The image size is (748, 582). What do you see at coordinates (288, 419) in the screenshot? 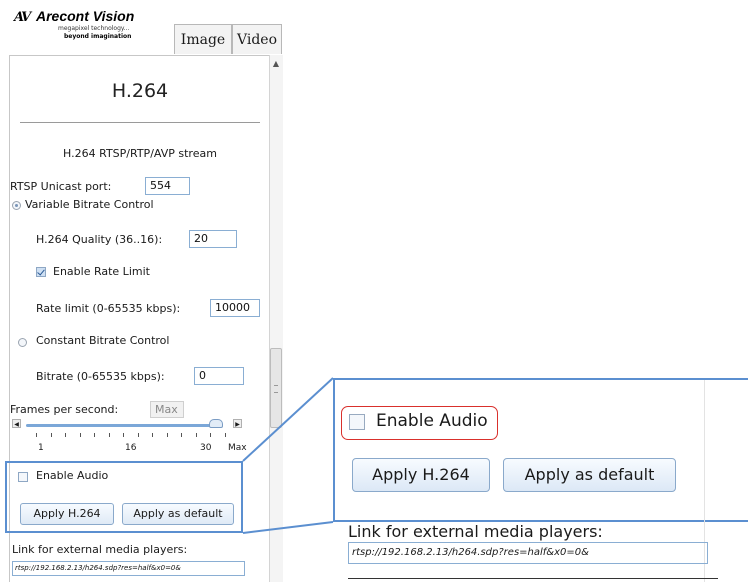
I see `connector-line-top` at bounding box center [288, 419].